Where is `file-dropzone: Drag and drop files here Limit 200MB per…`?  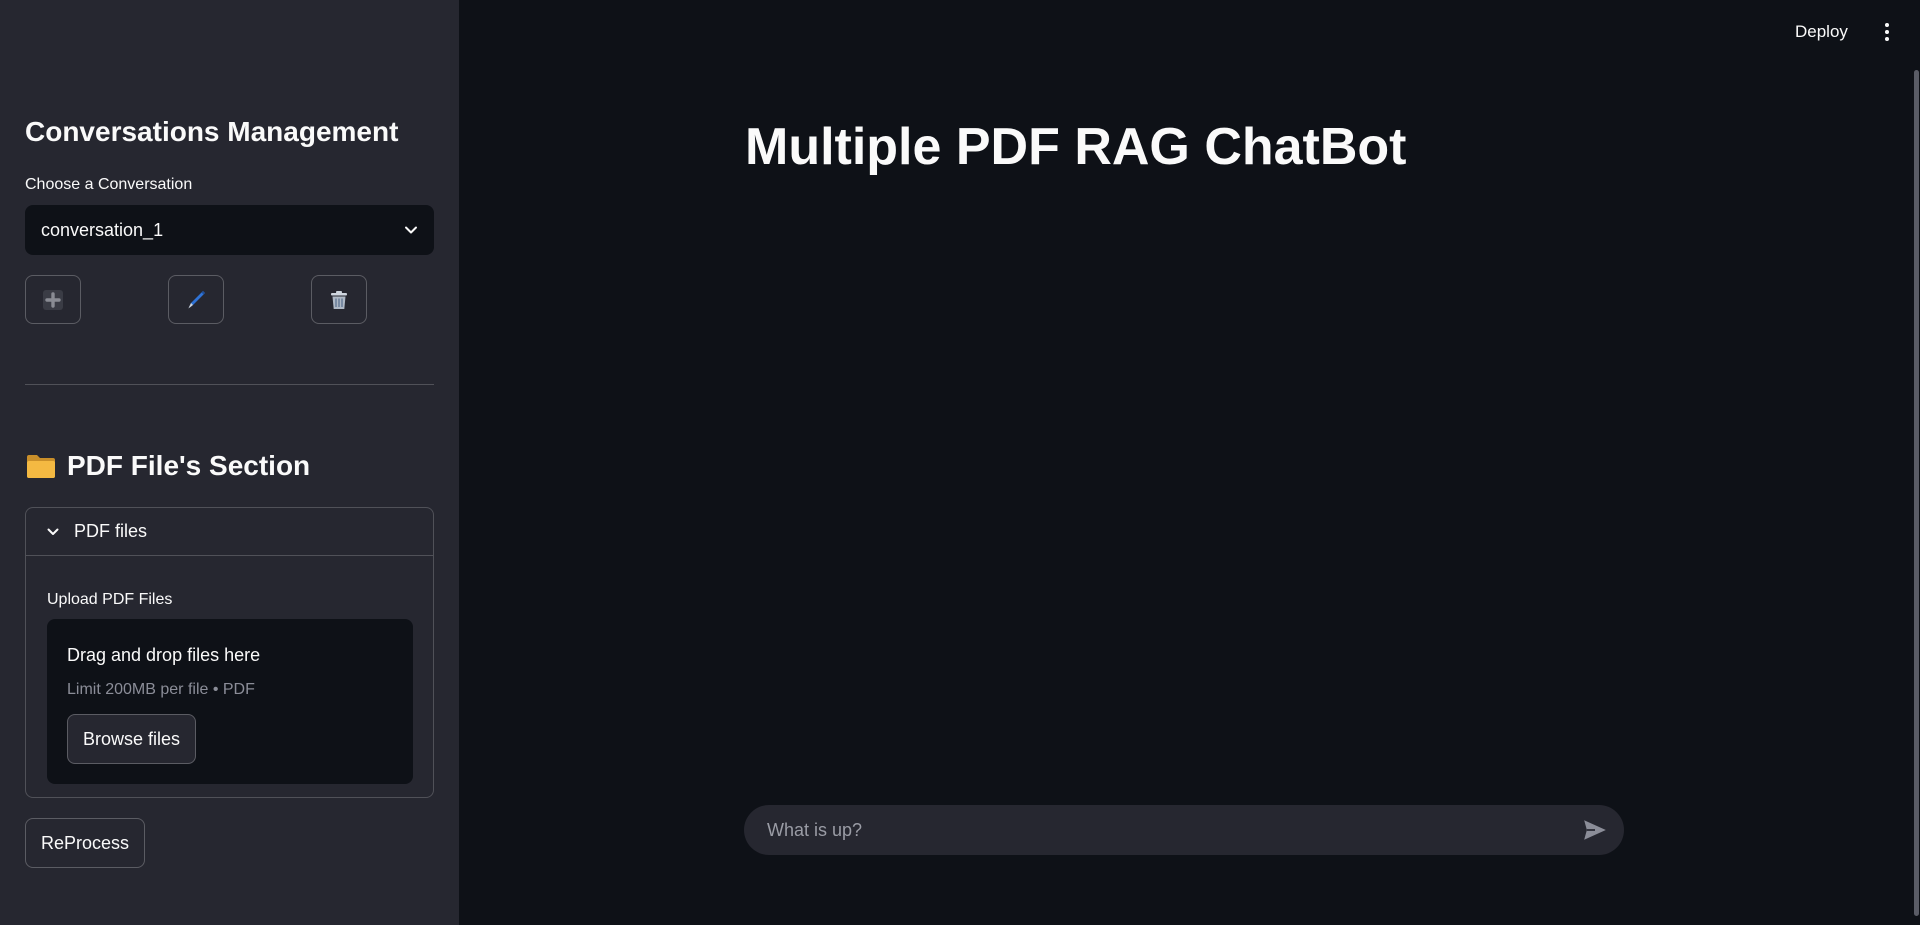 file-dropzone: Drag and drop files here Limit 200MB per… is located at coordinates (230, 701).